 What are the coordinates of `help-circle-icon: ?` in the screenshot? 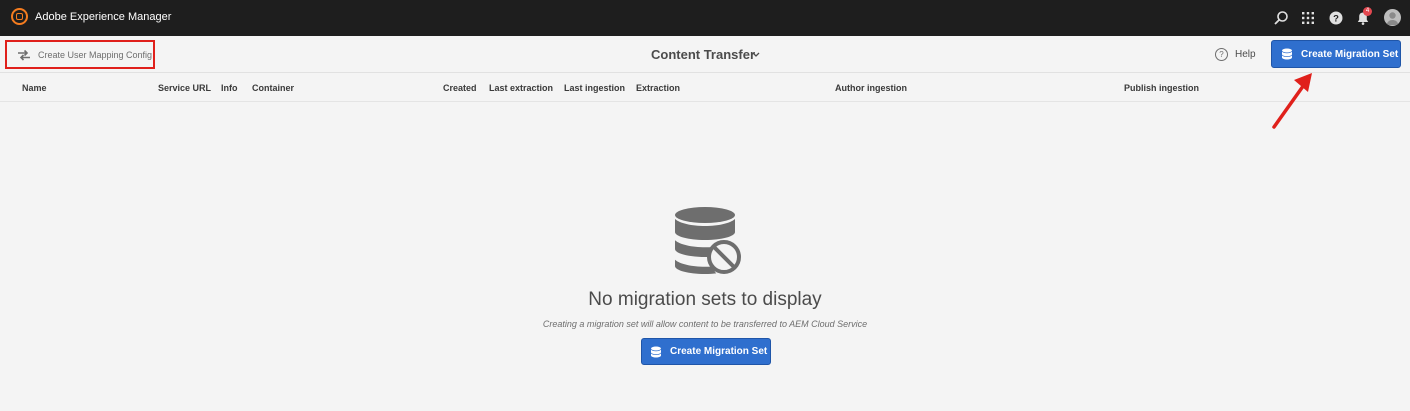 It's located at (1221, 54).